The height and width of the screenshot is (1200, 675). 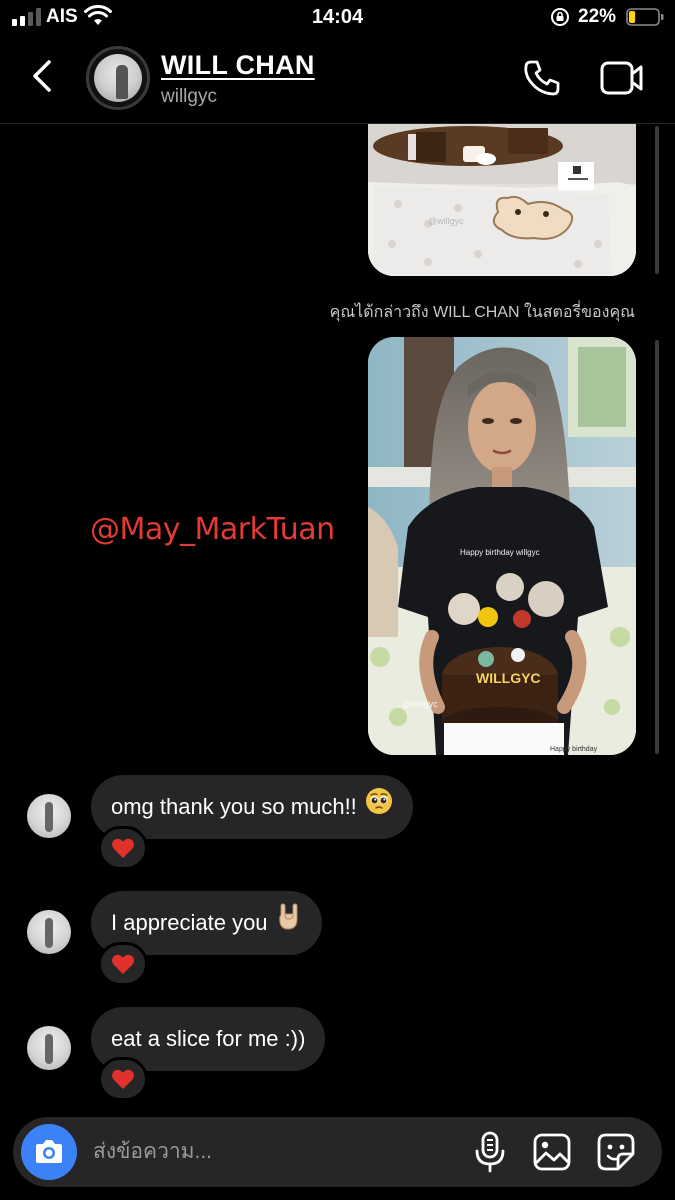 I want to click on message-text: omg thank you so much!!, so click(x=234, y=806).